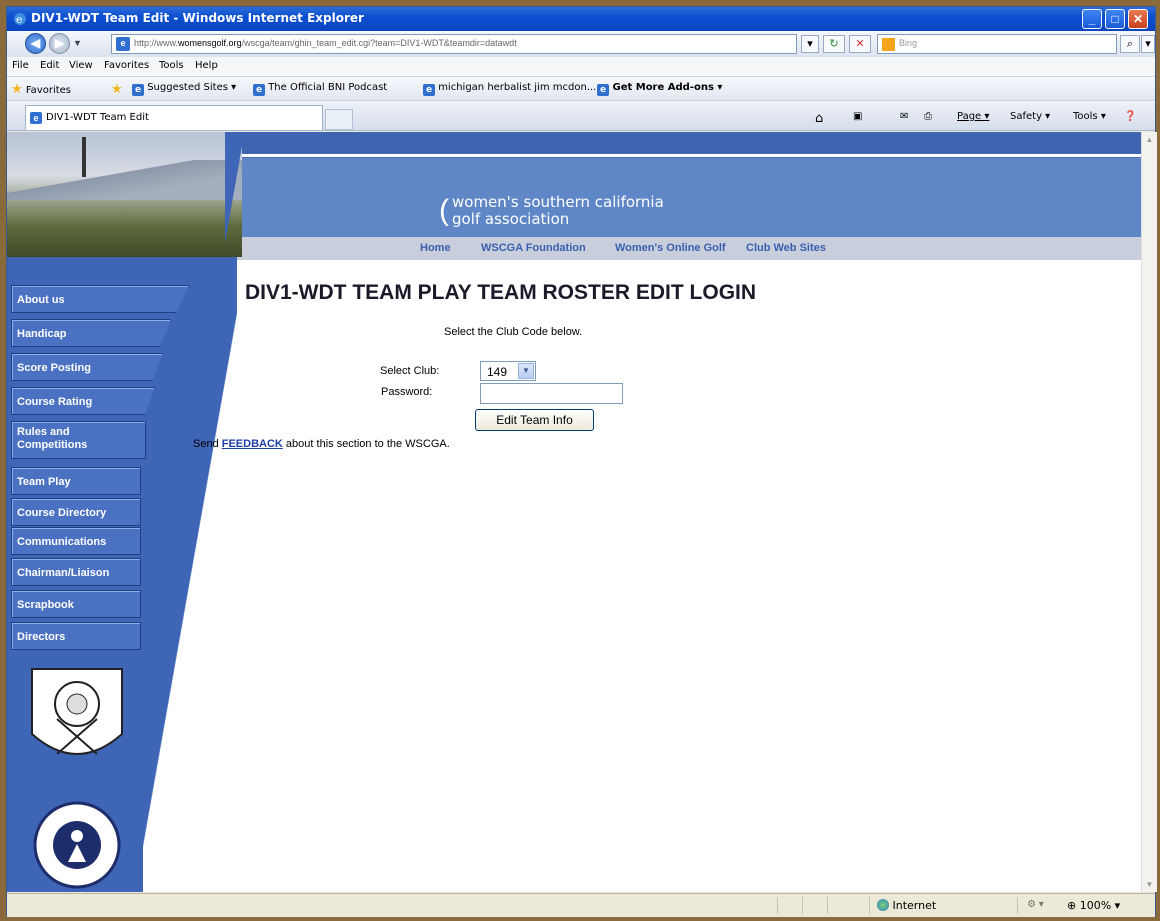 The width and height of the screenshot is (1160, 921). Describe the element at coordinates (973, 116) in the screenshot. I see `page-menu: Page ▾` at that location.